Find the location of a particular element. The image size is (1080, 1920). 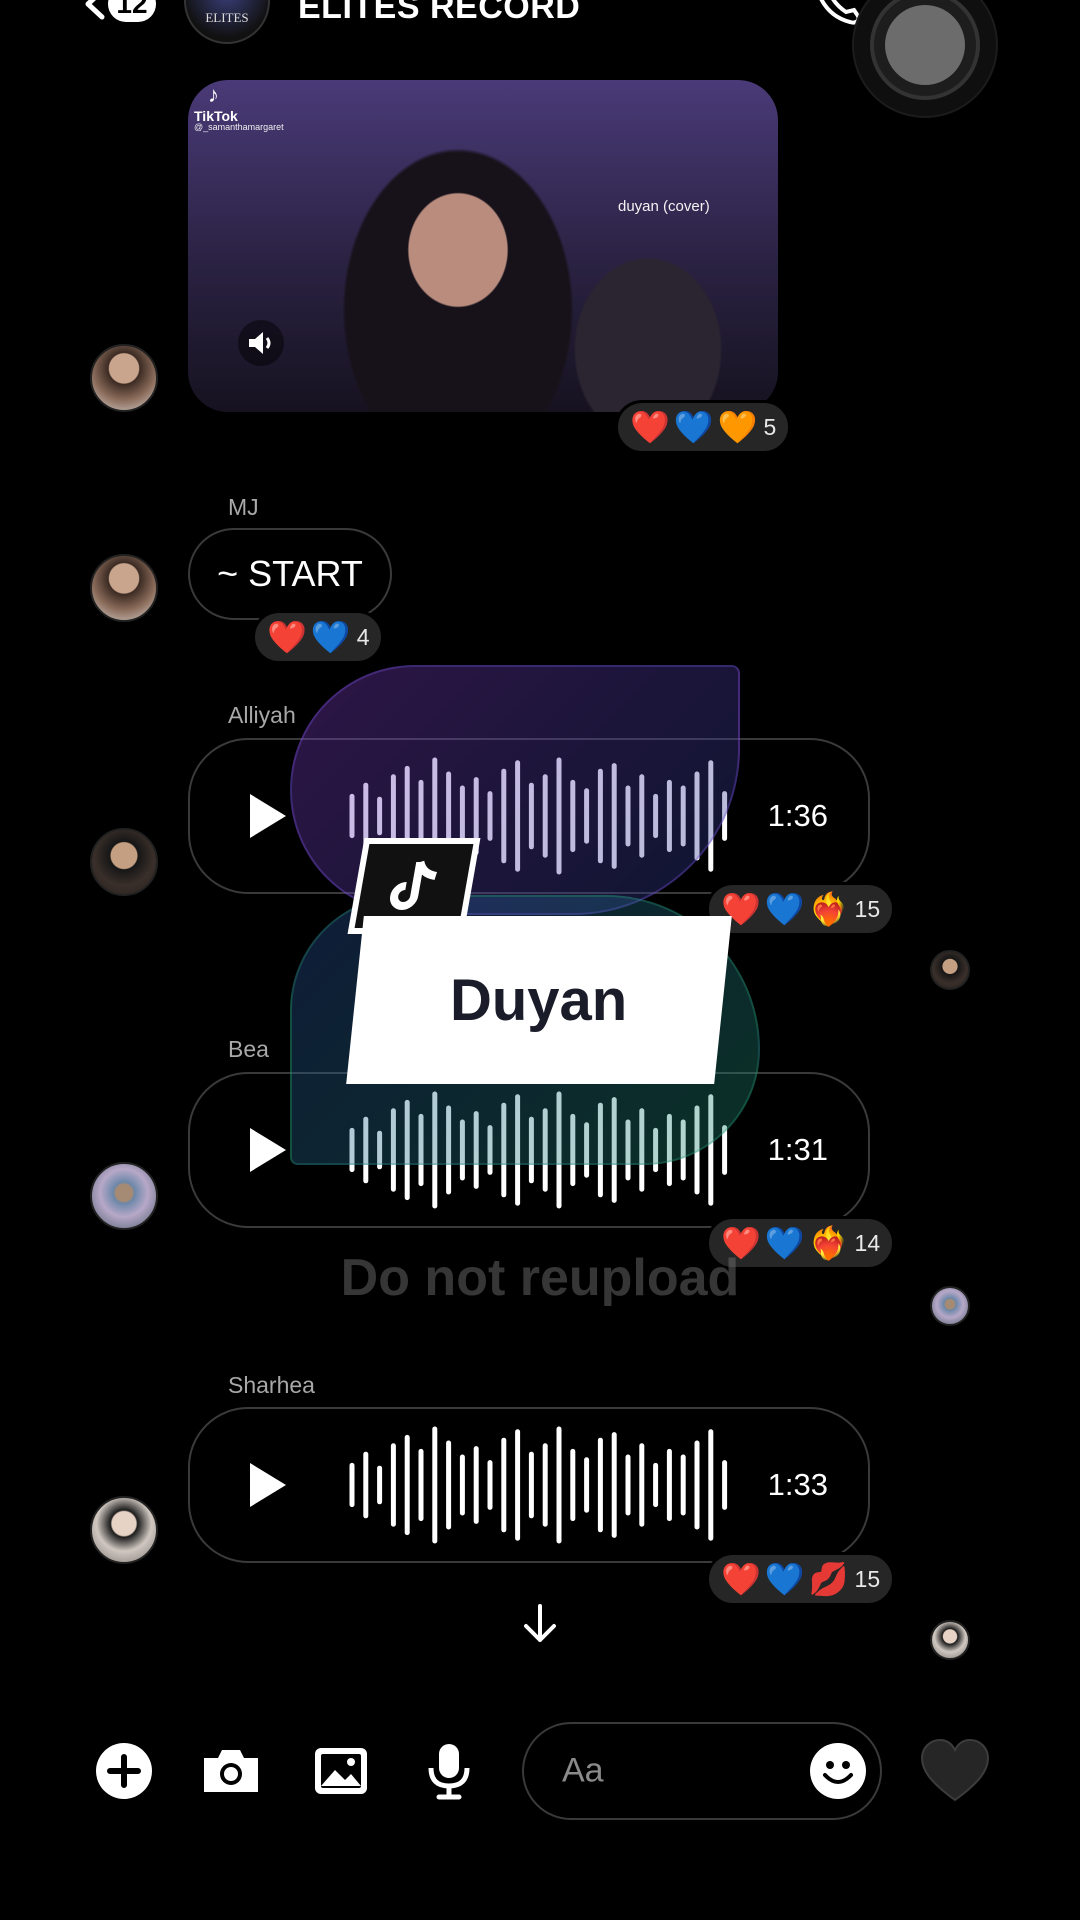

group-avatar: ELITES is located at coordinates (227, 22).